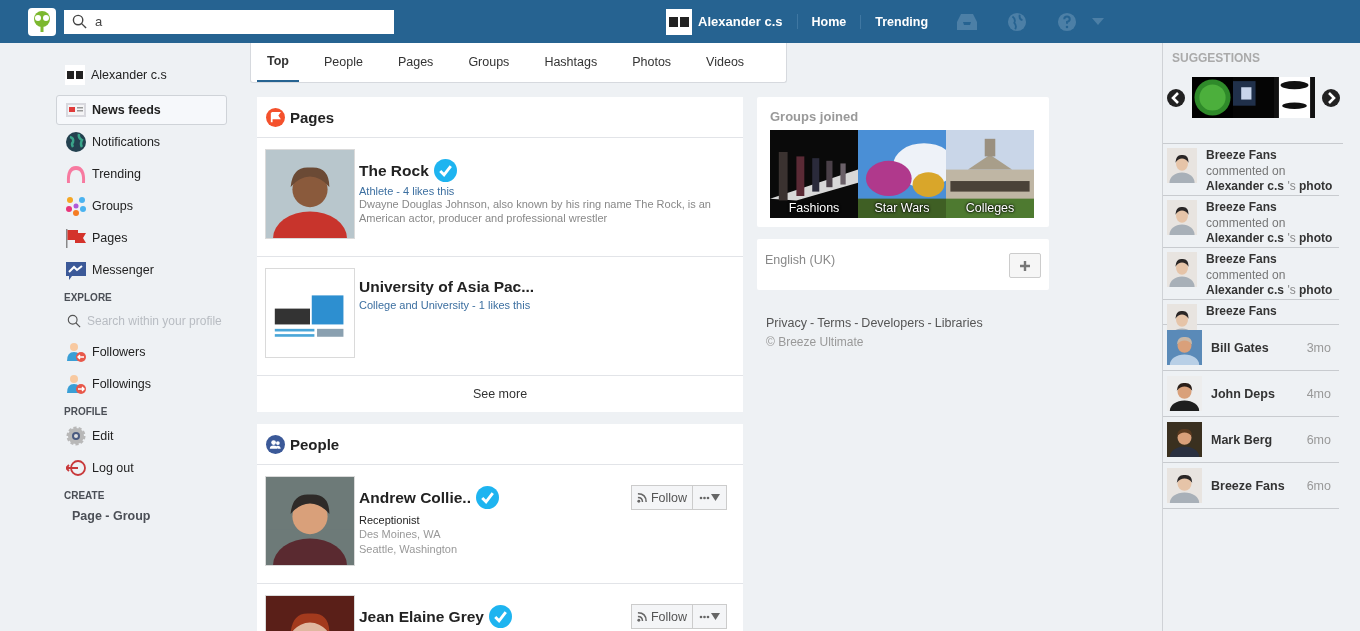 The height and width of the screenshot is (631, 1360). What do you see at coordinates (1176, 97) in the screenshot?
I see `previous-icon` at bounding box center [1176, 97].